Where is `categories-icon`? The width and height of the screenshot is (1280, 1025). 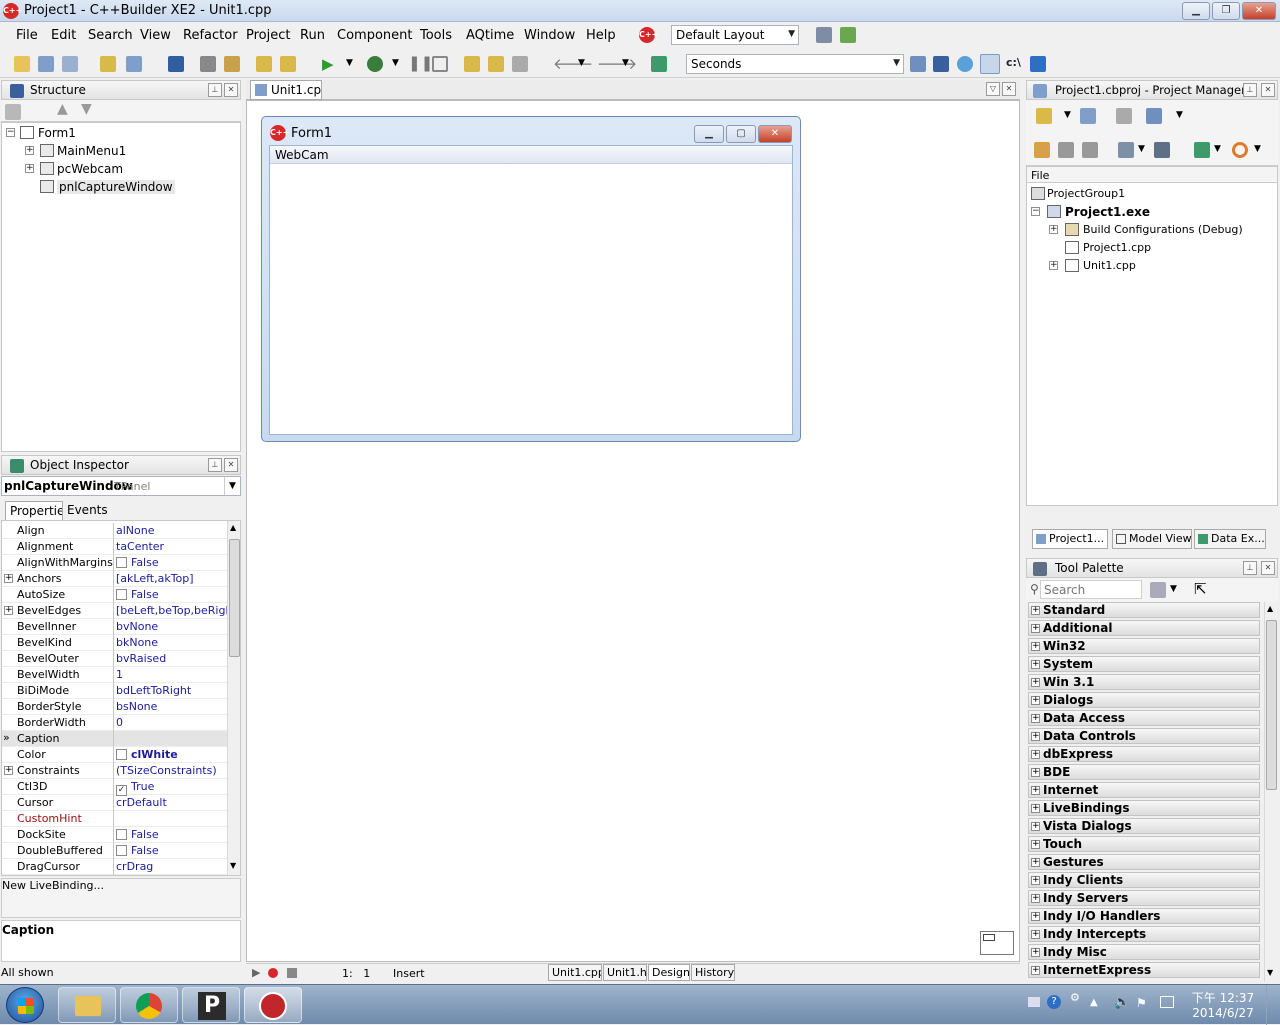
categories-icon is located at coordinates (1158, 590).